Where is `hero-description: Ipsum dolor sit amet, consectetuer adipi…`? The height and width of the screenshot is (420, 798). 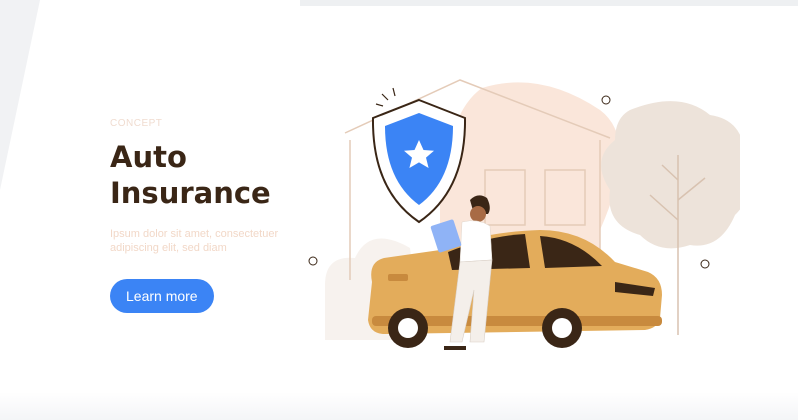 hero-description: Ipsum dolor sit amet, consectetuer adipi… is located at coordinates (194, 241).